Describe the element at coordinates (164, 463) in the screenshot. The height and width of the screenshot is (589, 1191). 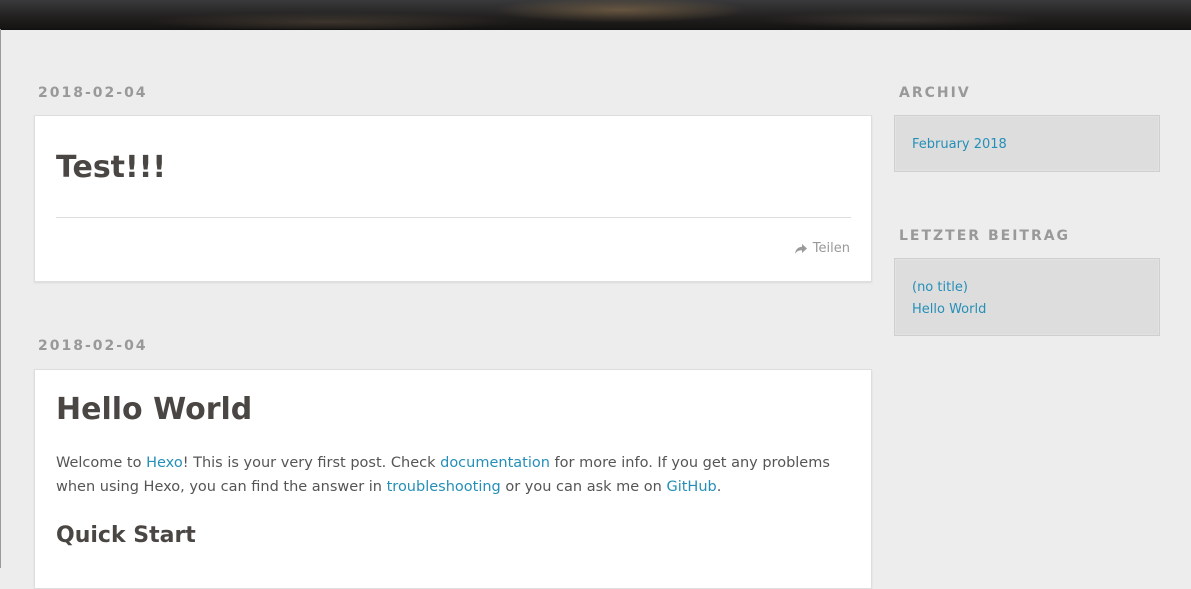
I see `hexo-link: Hexo` at that location.